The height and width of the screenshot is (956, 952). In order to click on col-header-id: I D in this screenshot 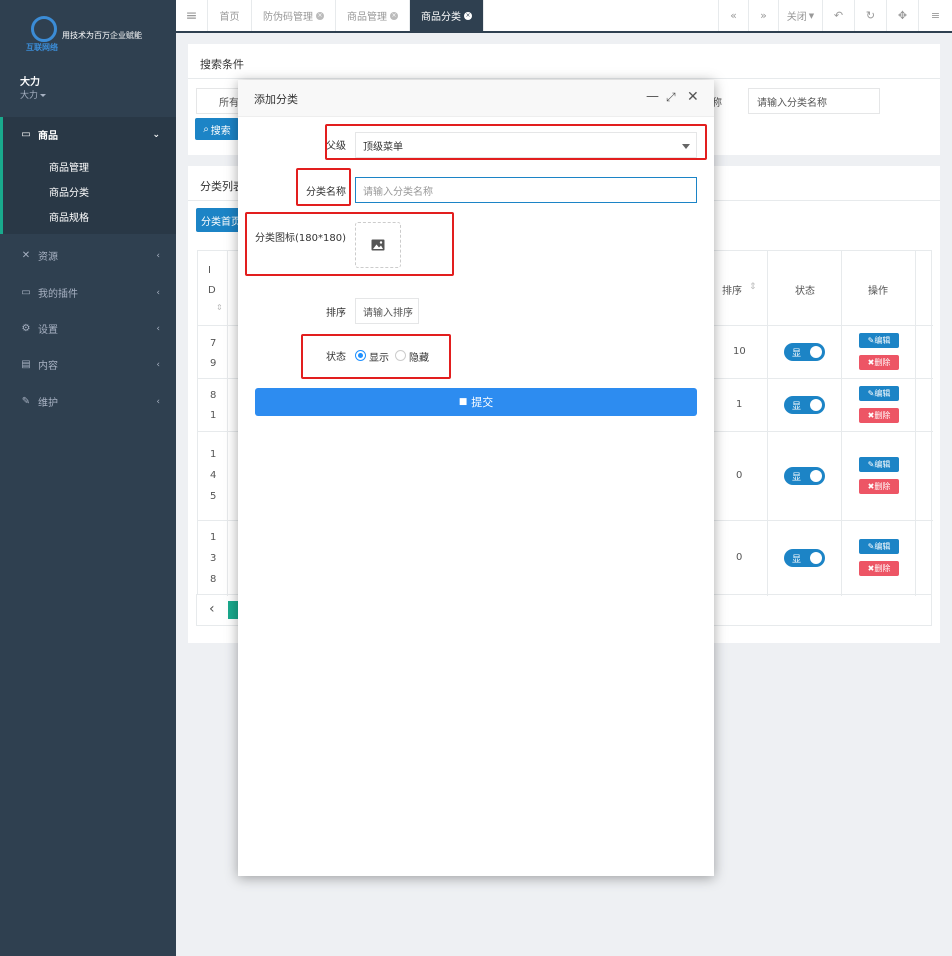, I will do `click(214, 281)`.